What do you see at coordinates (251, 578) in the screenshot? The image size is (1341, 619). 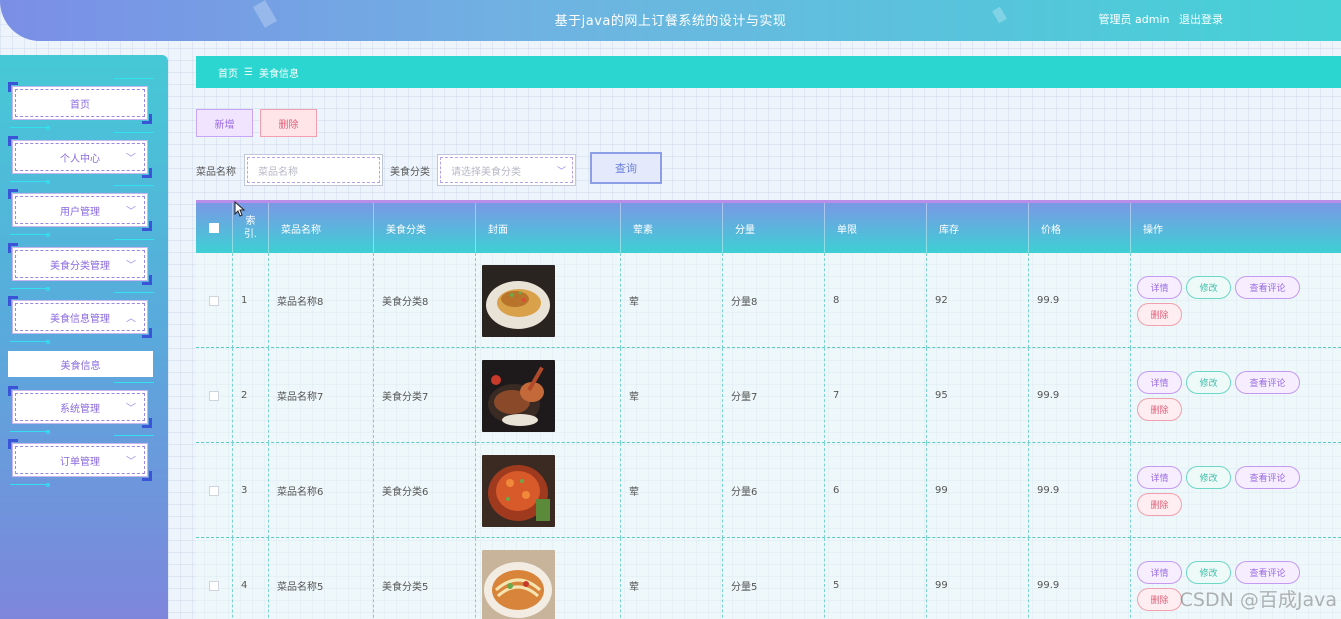 I see `cell-index: 4` at bounding box center [251, 578].